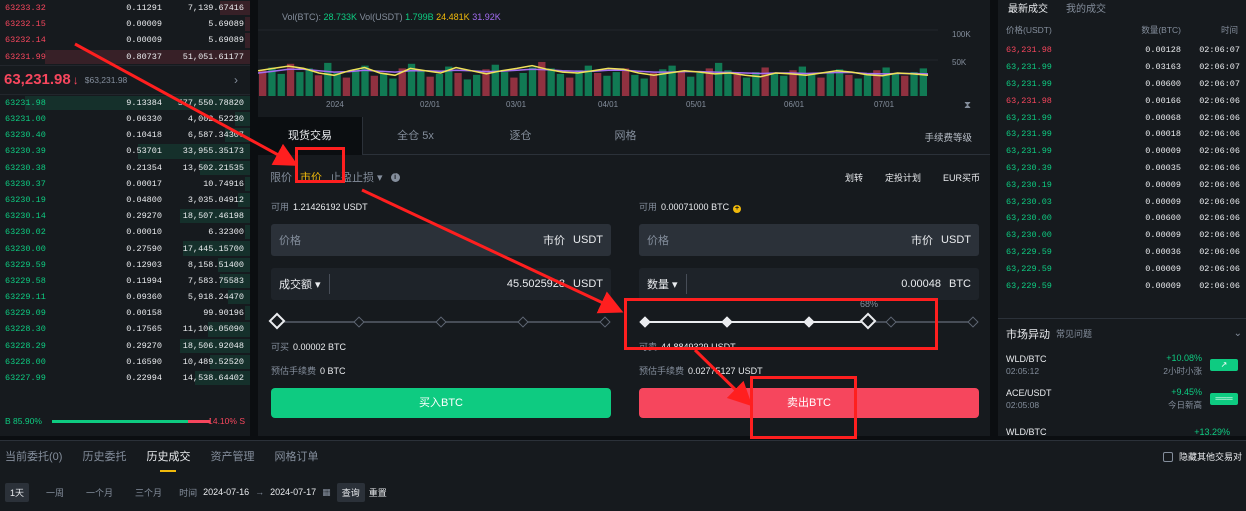  I want to click on trade-price: 63,230.00, so click(1029, 218).